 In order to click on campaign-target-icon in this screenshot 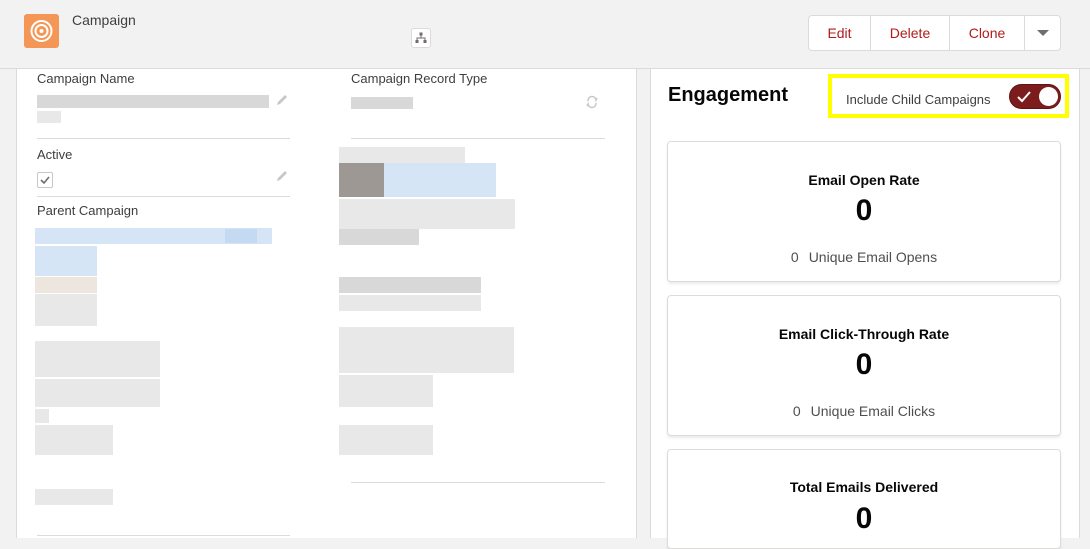, I will do `click(41, 31)`.